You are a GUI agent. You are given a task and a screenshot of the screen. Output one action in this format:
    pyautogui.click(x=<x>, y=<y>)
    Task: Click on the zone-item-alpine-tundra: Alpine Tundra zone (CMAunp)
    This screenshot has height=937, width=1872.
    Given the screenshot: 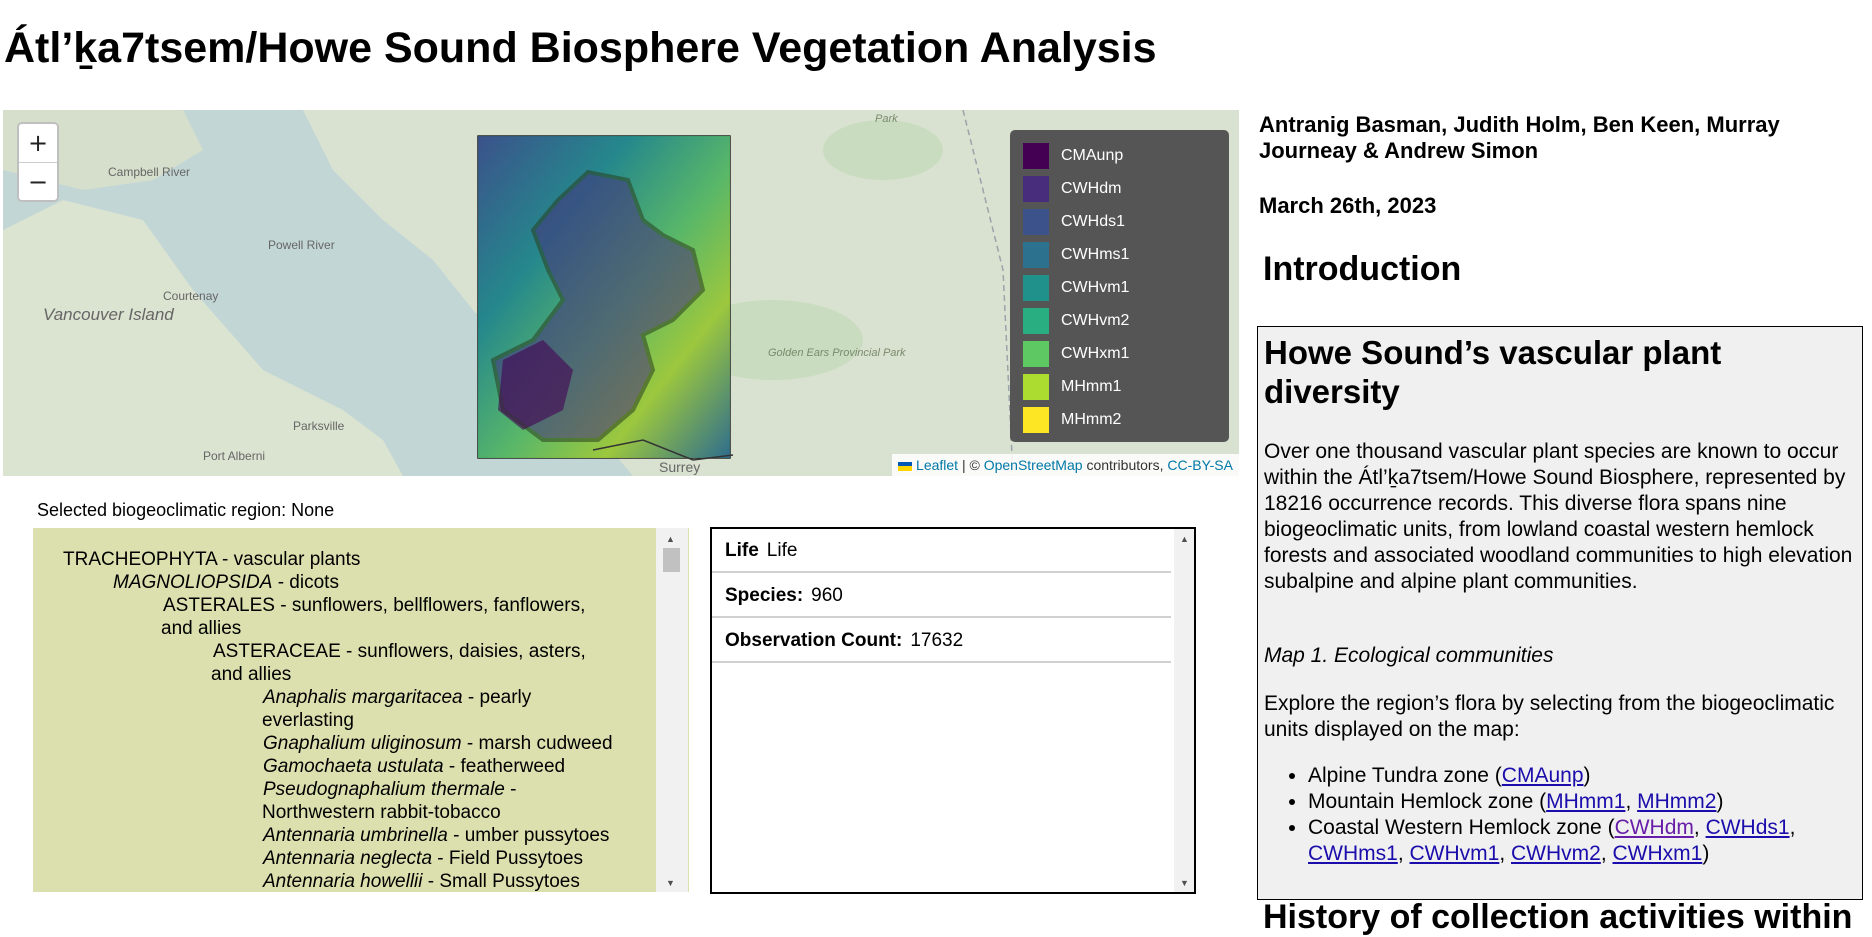 What is the action you would take?
    pyautogui.click(x=1583, y=776)
    